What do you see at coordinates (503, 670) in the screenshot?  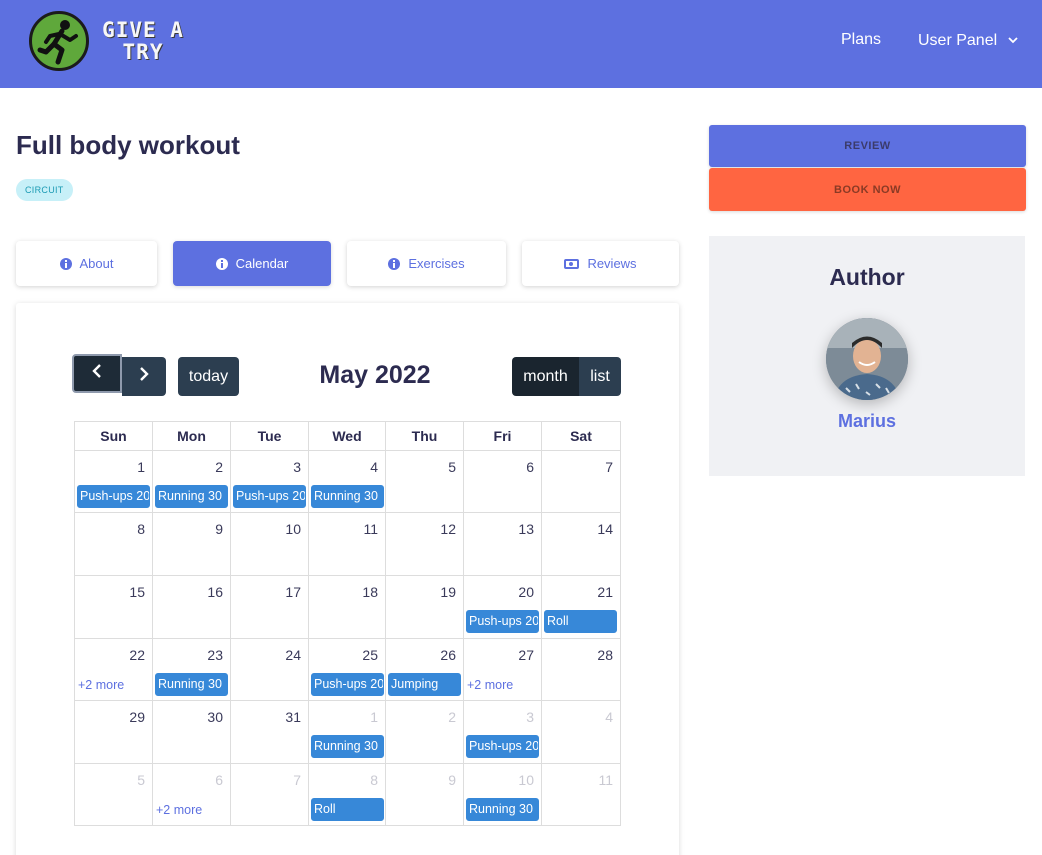 I see `calendar-day-cell: 27 +2 more` at bounding box center [503, 670].